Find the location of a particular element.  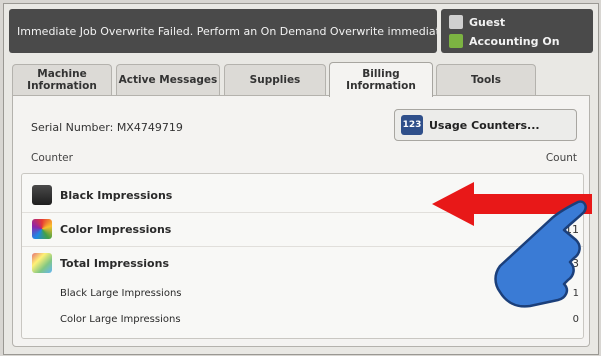

guest-icon is located at coordinates (456, 22).